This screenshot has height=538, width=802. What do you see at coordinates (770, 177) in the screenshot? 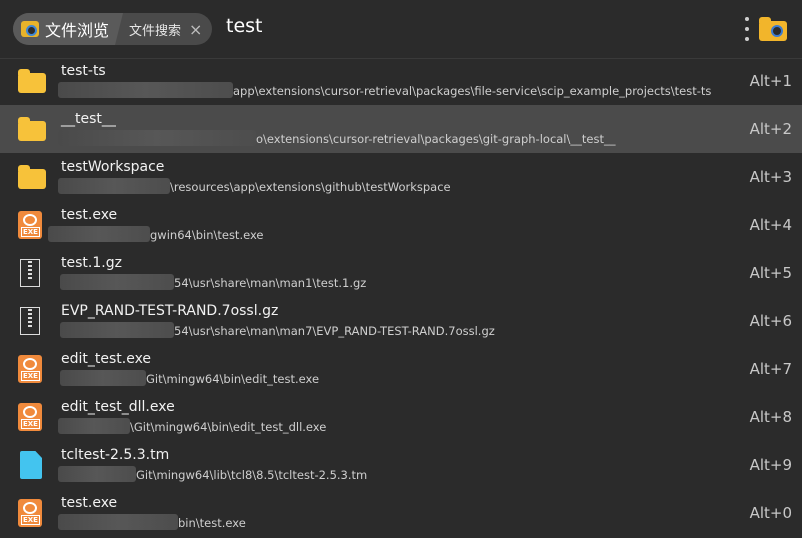
I see `result-shortcut: Alt+3` at bounding box center [770, 177].